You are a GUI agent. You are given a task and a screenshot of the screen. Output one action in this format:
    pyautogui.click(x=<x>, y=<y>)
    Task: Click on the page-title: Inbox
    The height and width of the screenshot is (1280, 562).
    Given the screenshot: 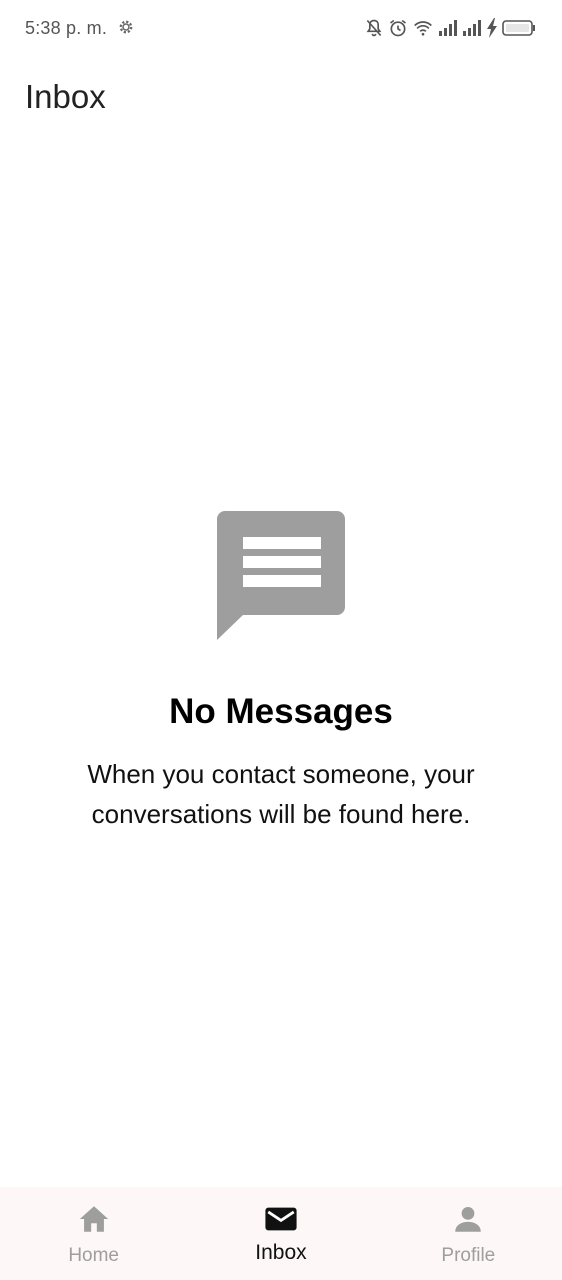 What is the action you would take?
    pyautogui.click(x=65, y=96)
    